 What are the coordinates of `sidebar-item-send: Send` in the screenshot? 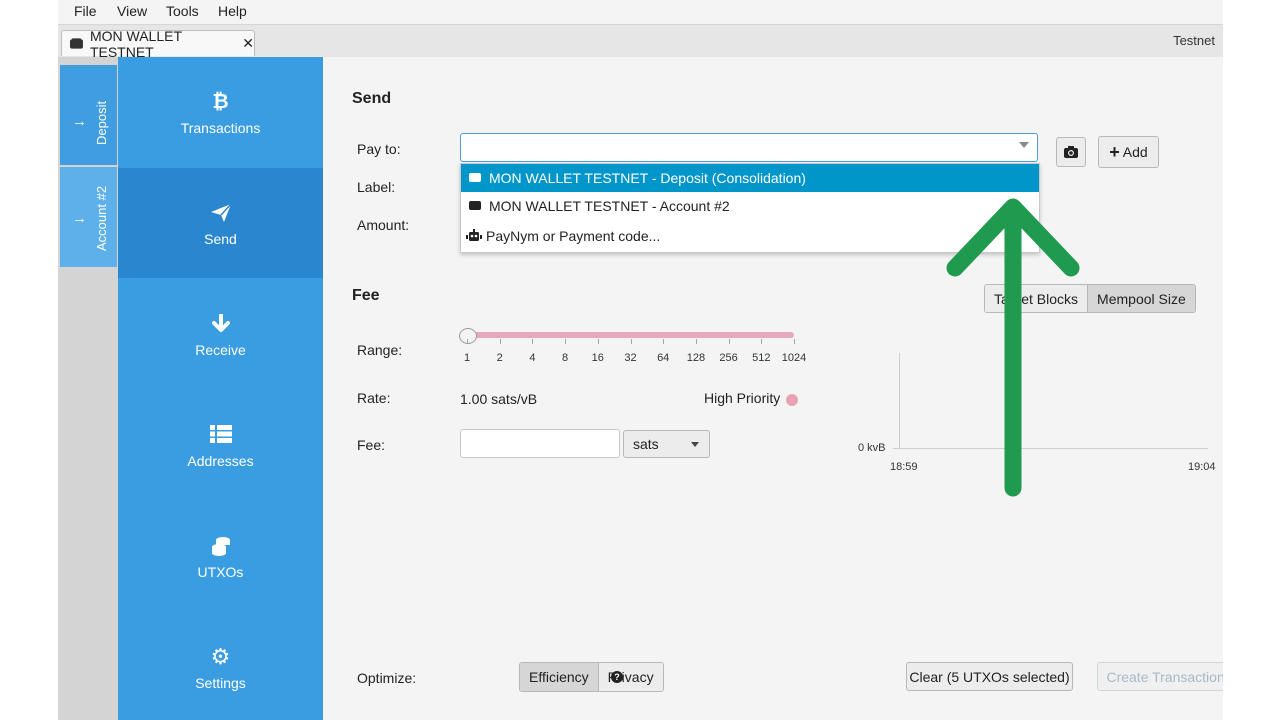 It's located at (220, 223).